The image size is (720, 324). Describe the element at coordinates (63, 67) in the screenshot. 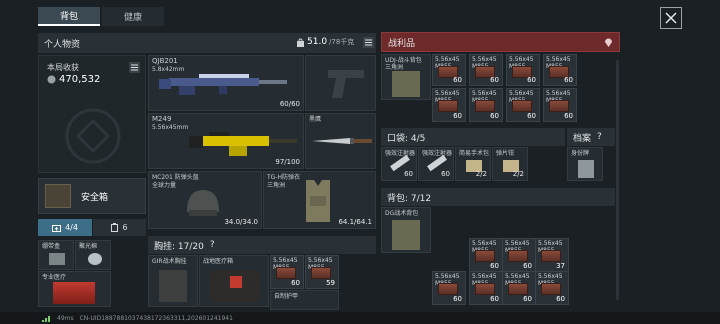

I see `earnings-label: 本局收获` at that location.